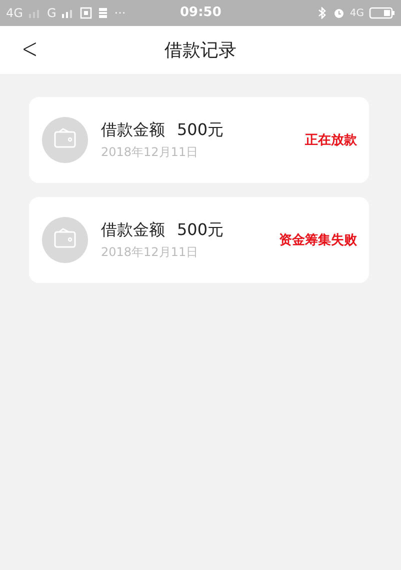 The image size is (401, 570). I want to click on more-indicator: ···, so click(120, 13).